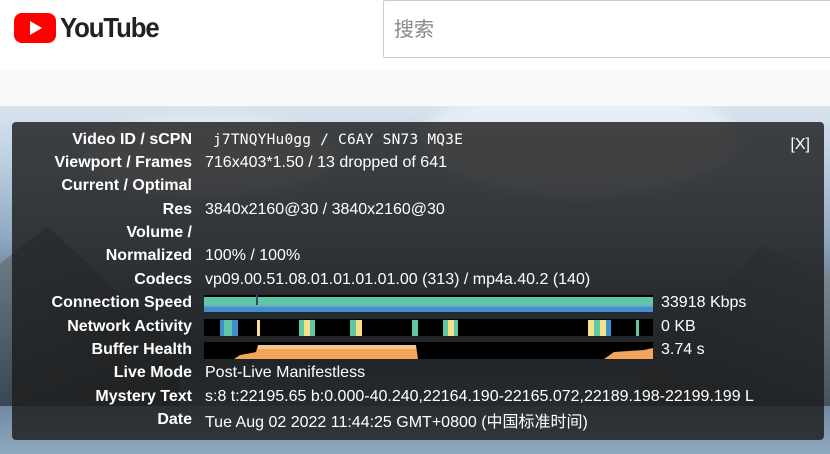  I want to click on connection-speed-sparkline, so click(428, 303).